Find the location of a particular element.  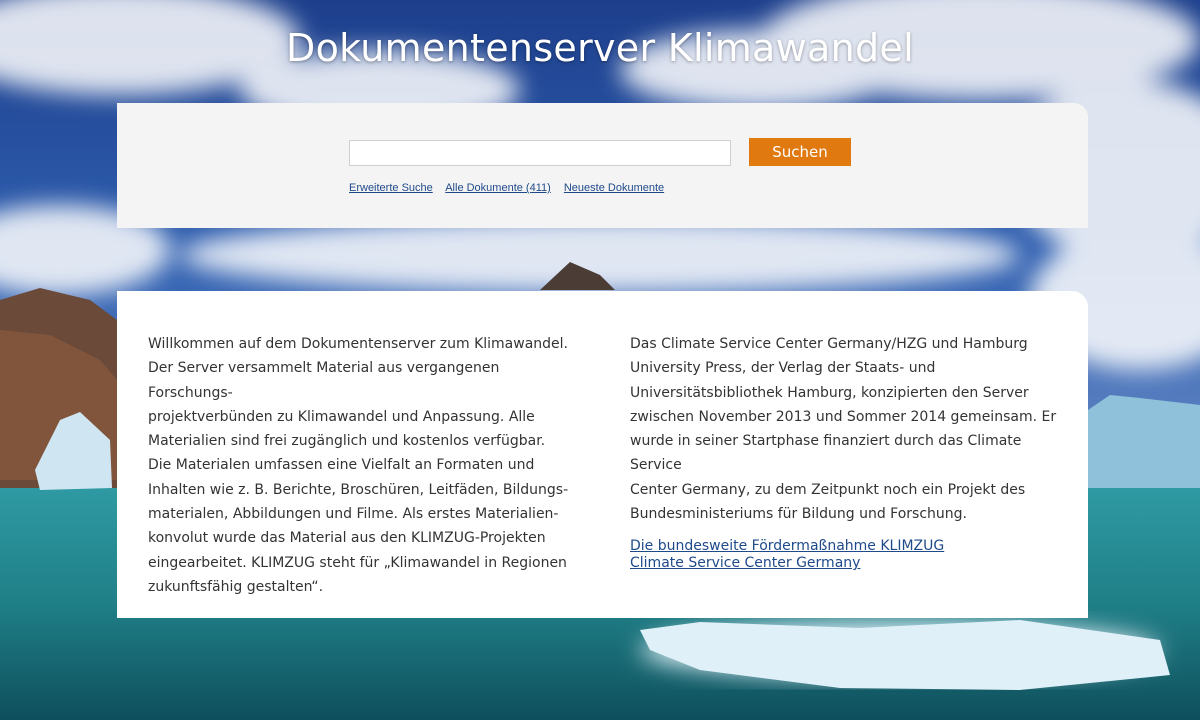

newest-documents-link: Neueste Dokumente is located at coordinates (614, 188).